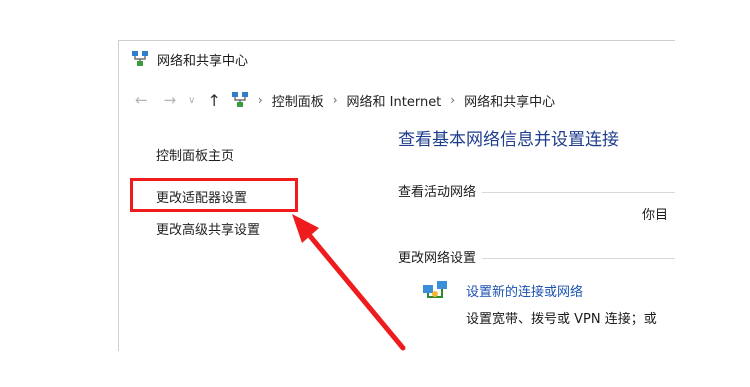 This screenshot has height=387, width=750. Describe the element at coordinates (349, 282) in the screenshot. I see `annotation-arrow` at that location.